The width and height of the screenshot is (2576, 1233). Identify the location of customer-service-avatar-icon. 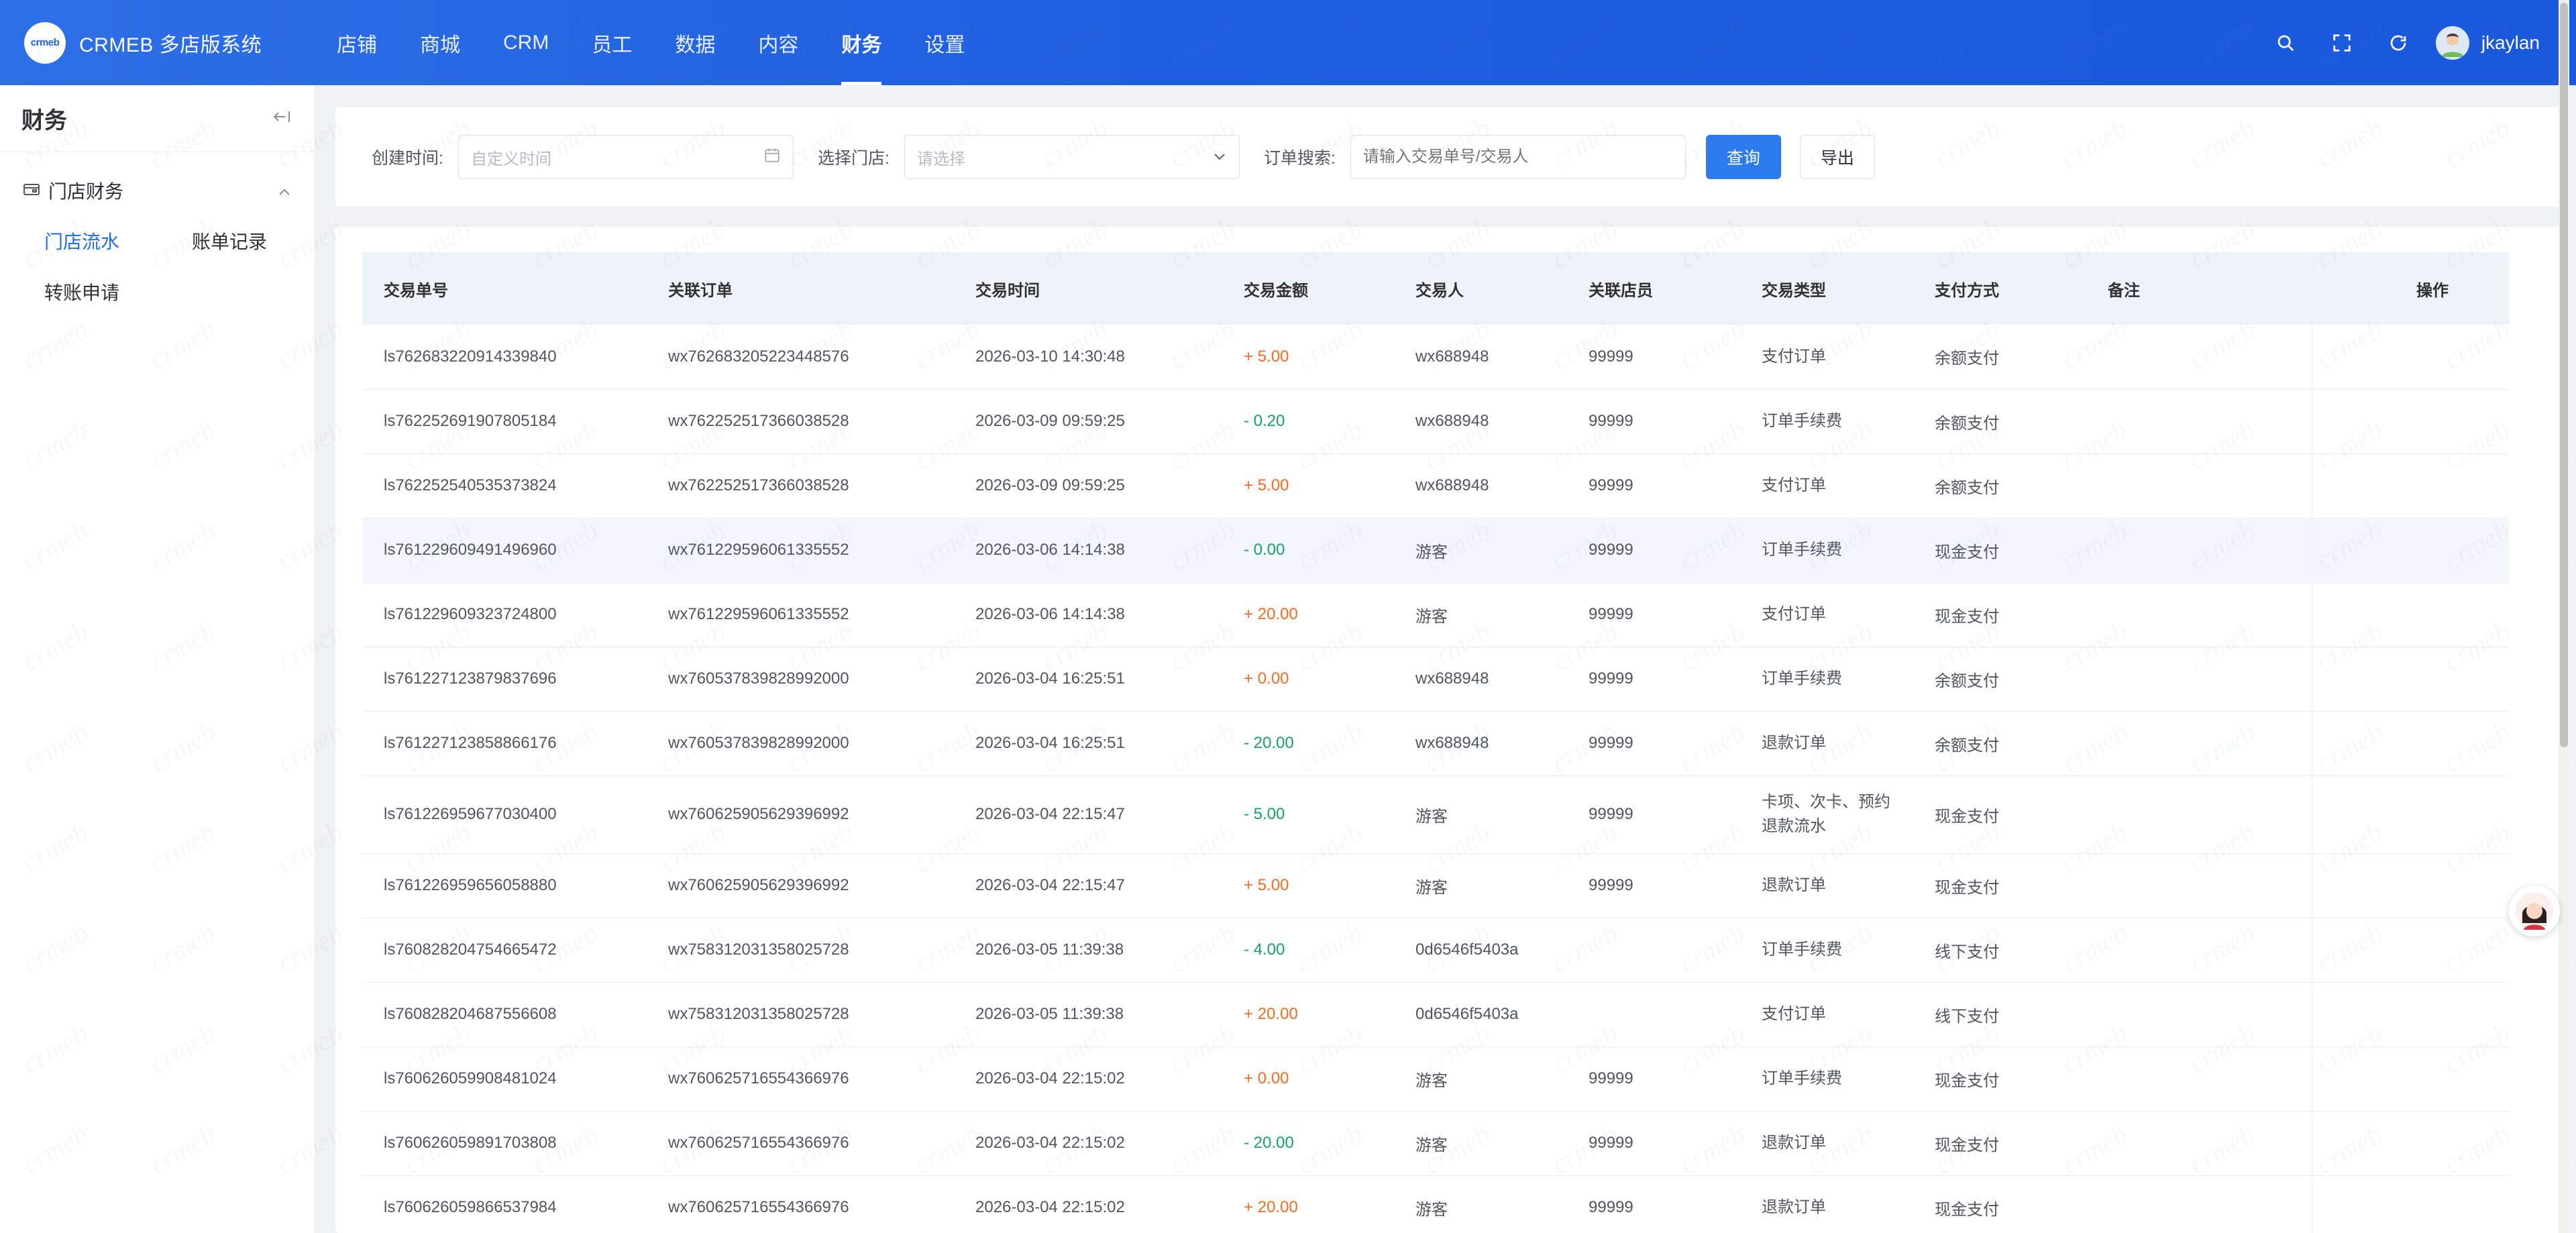
(2534, 911).